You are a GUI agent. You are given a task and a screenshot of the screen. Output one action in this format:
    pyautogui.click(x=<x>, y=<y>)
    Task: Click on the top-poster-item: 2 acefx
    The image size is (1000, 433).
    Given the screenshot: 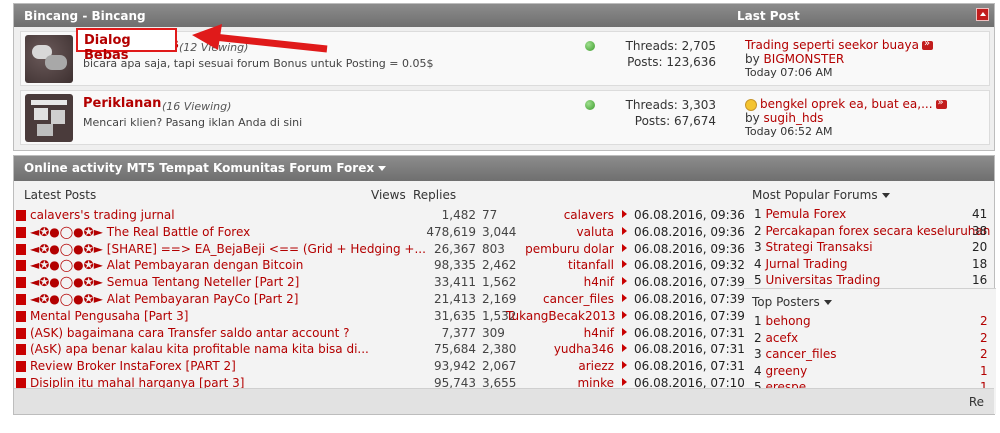 What is the action you would take?
    pyautogui.click(x=795, y=338)
    